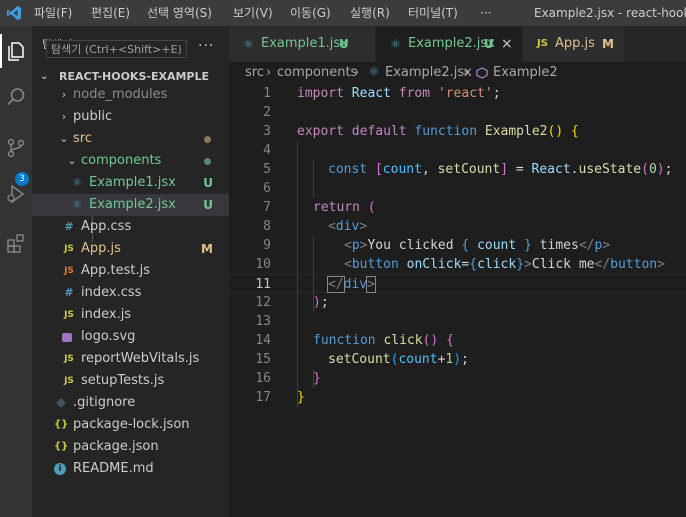 This screenshot has height=517, width=686. I want to click on tree-item-label: App.css, so click(106, 226).